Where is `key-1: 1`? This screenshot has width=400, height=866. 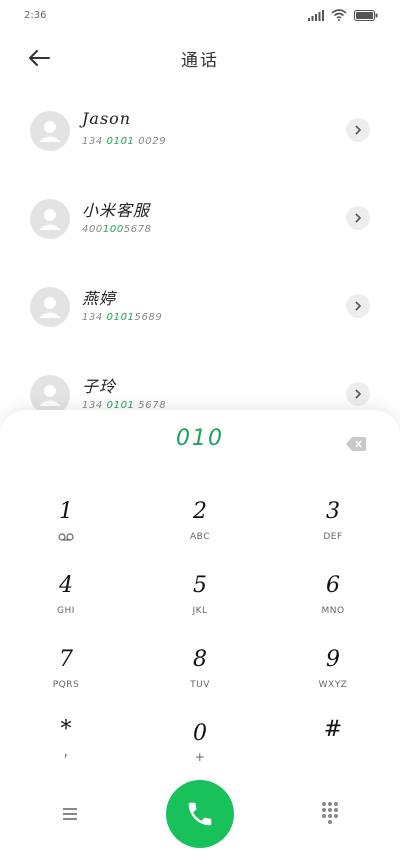
key-1: 1 is located at coordinates (66, 530).